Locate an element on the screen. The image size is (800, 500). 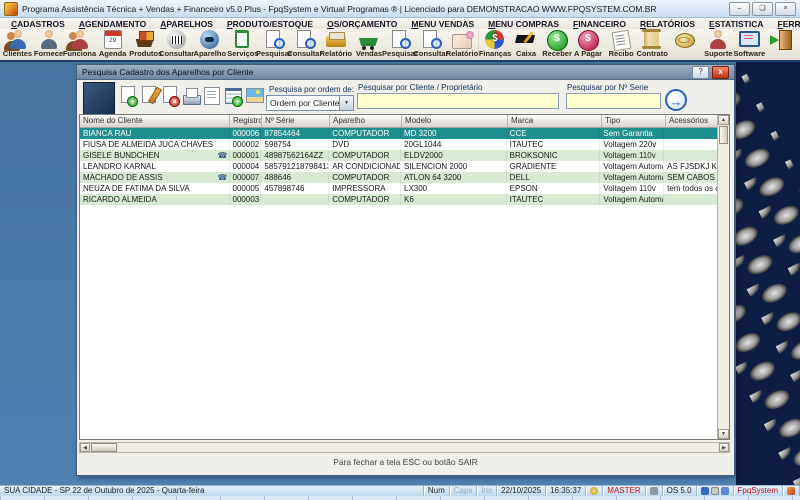
cell-tipo: Voltagem Automática is located at coordinates (632, 177).